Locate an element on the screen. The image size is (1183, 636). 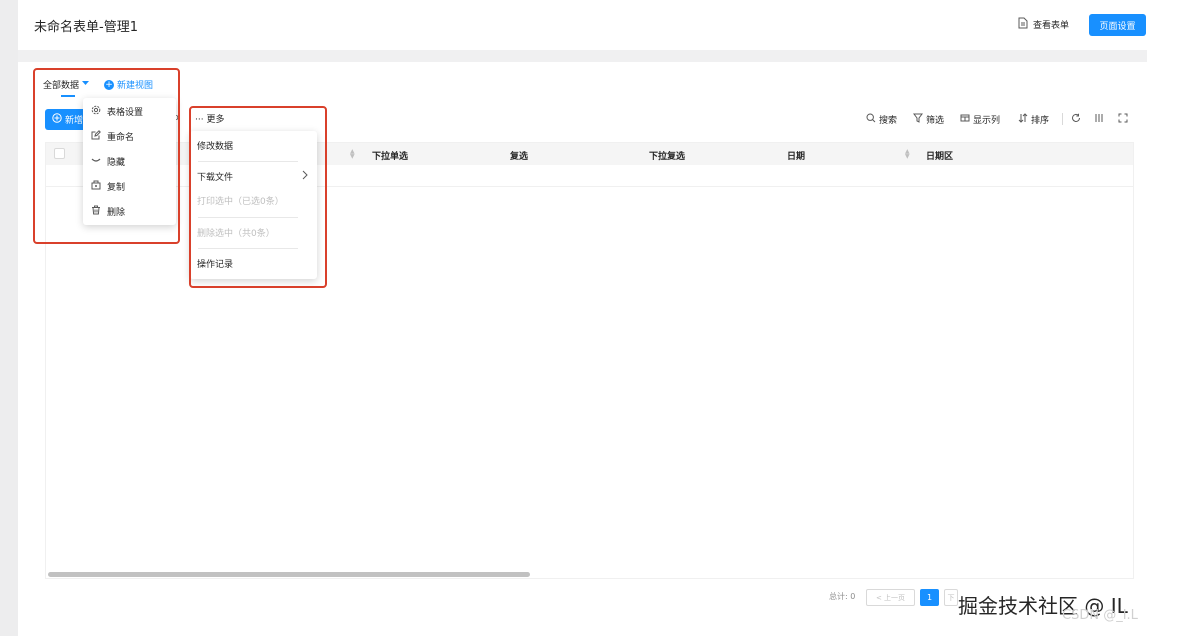
next-page-button: 下 is located at coordinates (951, 597).